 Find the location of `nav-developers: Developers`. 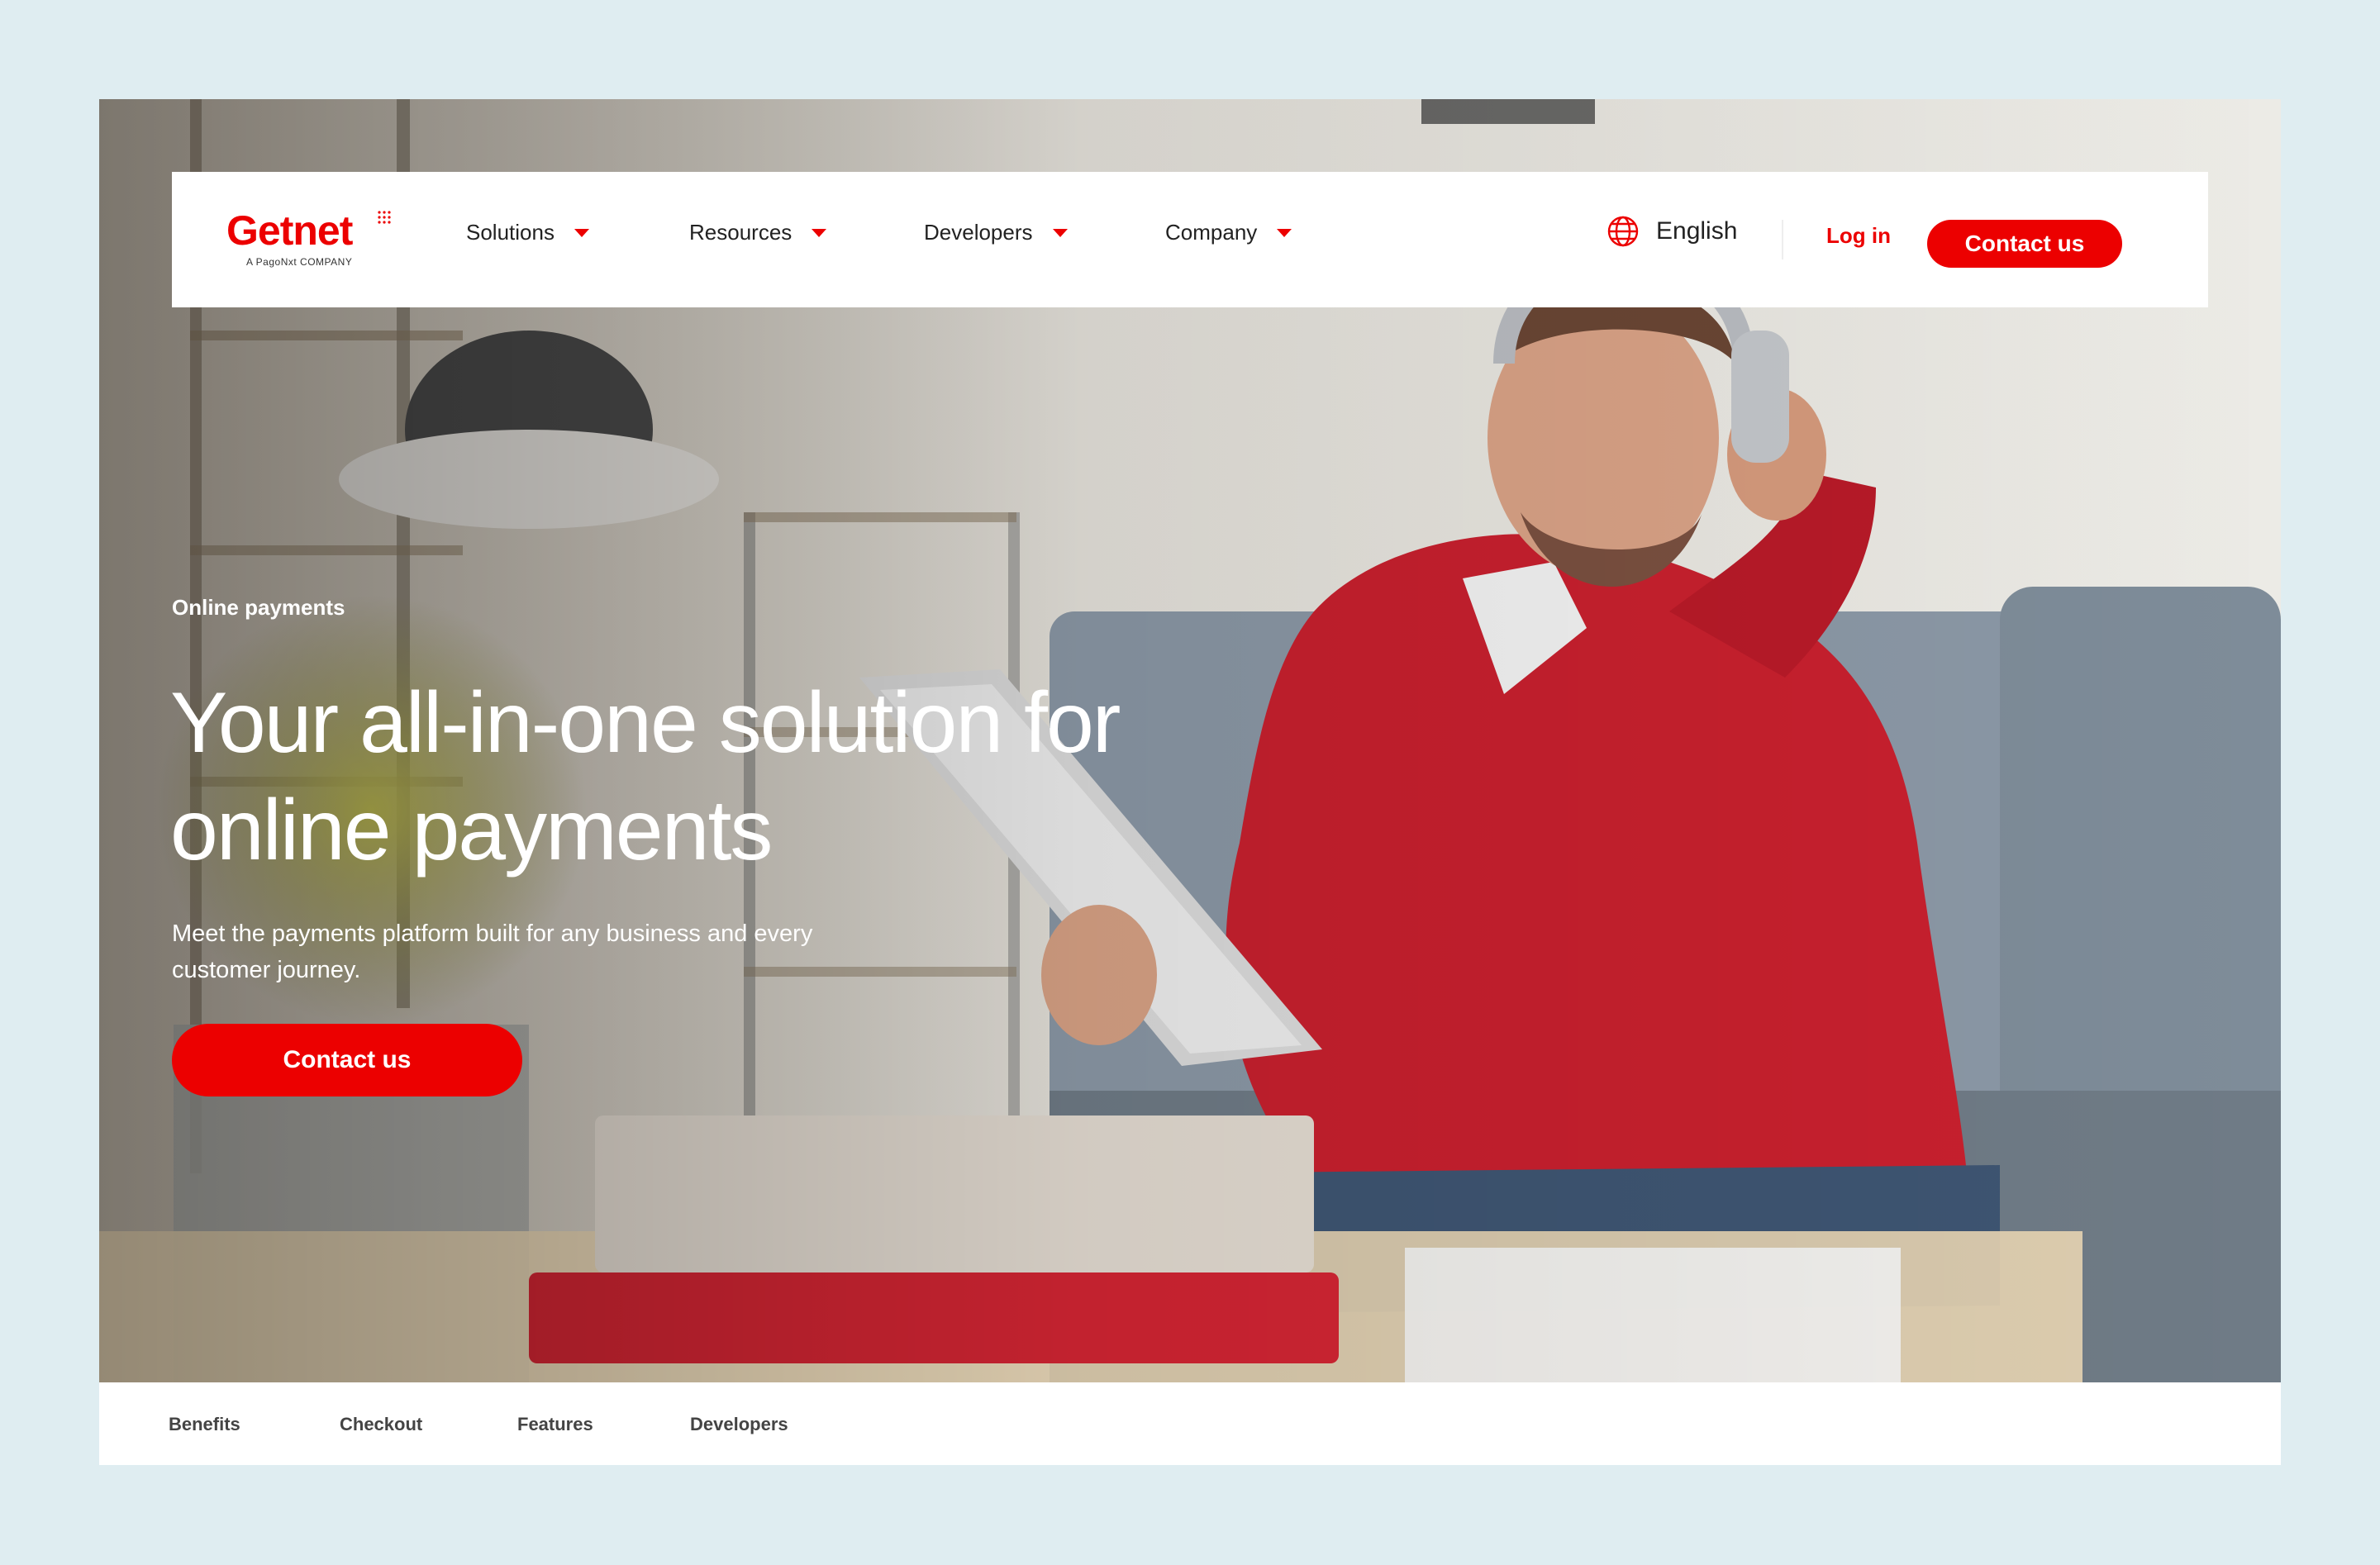

nav-developers: Developers is located at coordinates (996, 232).